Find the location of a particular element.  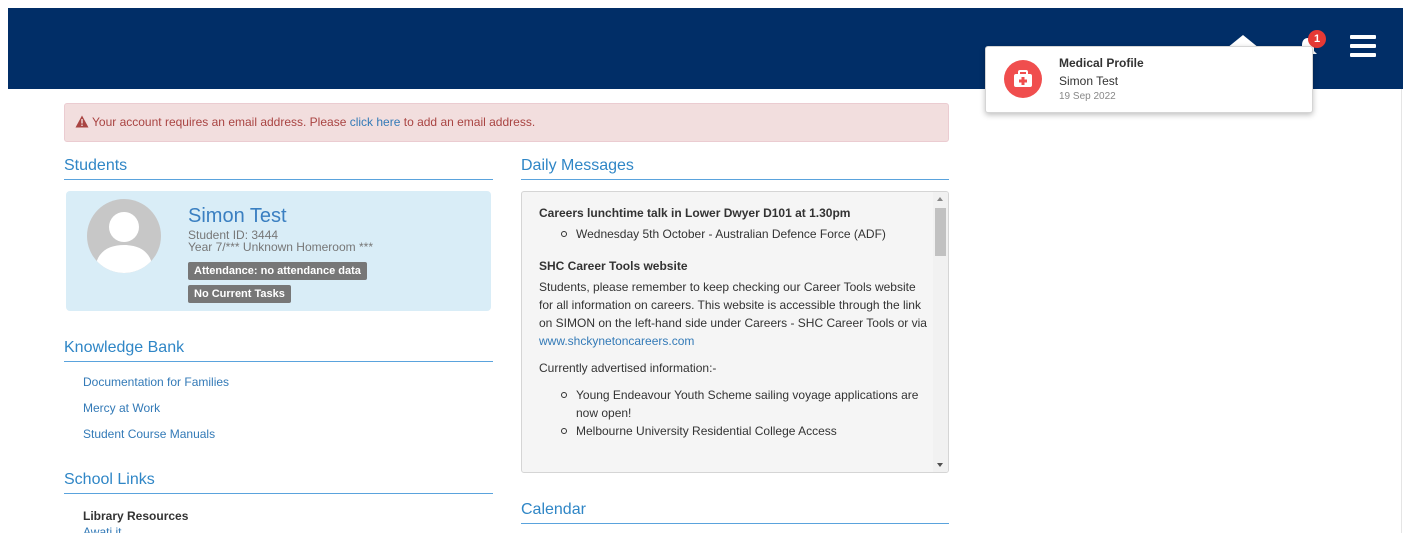

documentation-for-families-link: Documentation for Families is located at coordinates (156, 388).